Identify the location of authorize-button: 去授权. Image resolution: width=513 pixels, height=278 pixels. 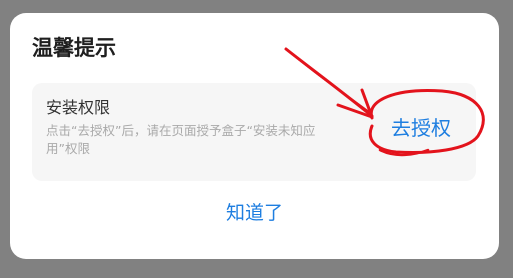
(421, 128).